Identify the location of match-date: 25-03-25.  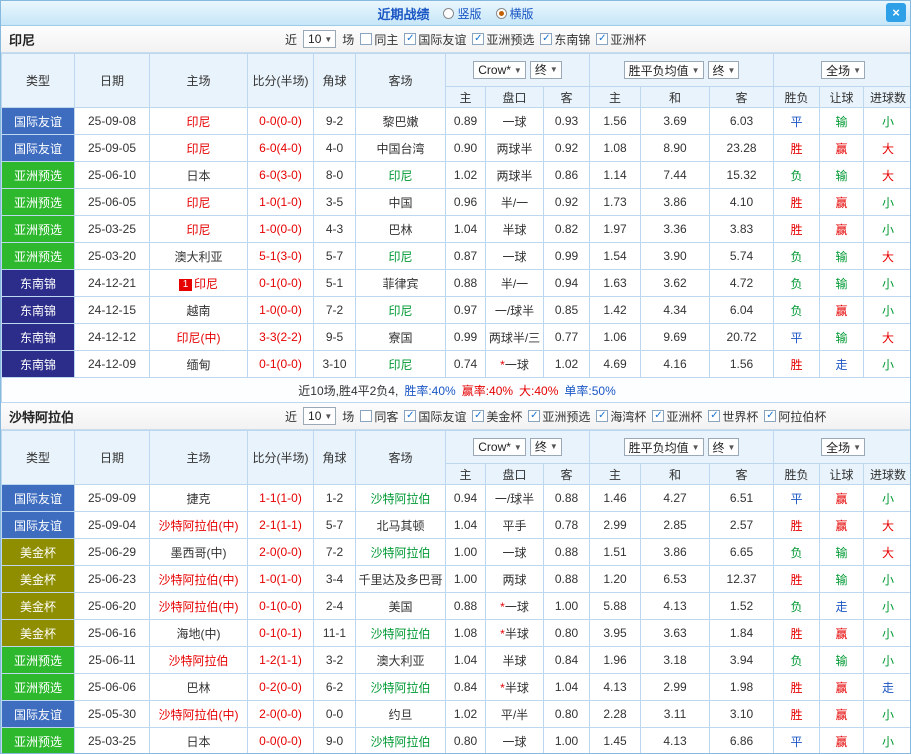
(112, 229).